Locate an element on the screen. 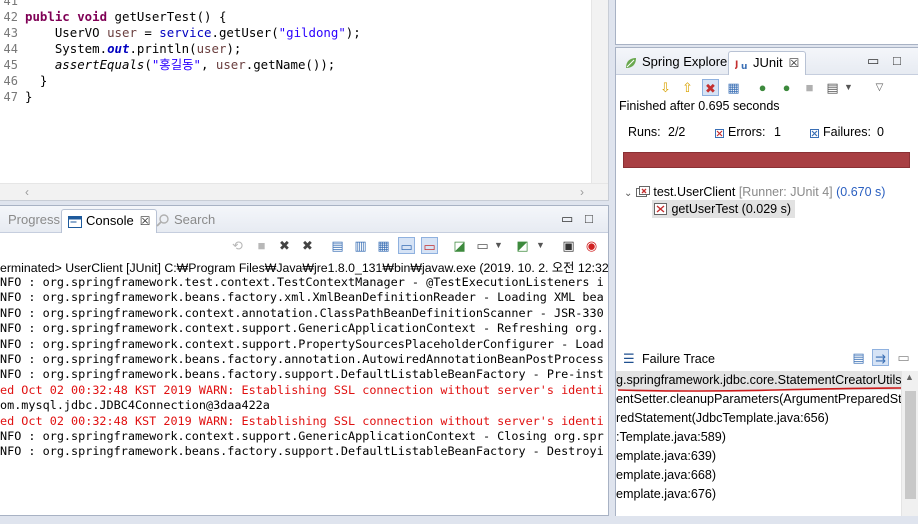 This screenshot has height=524, width=918. tab-label: Progress is located at coordinates (34, 219).